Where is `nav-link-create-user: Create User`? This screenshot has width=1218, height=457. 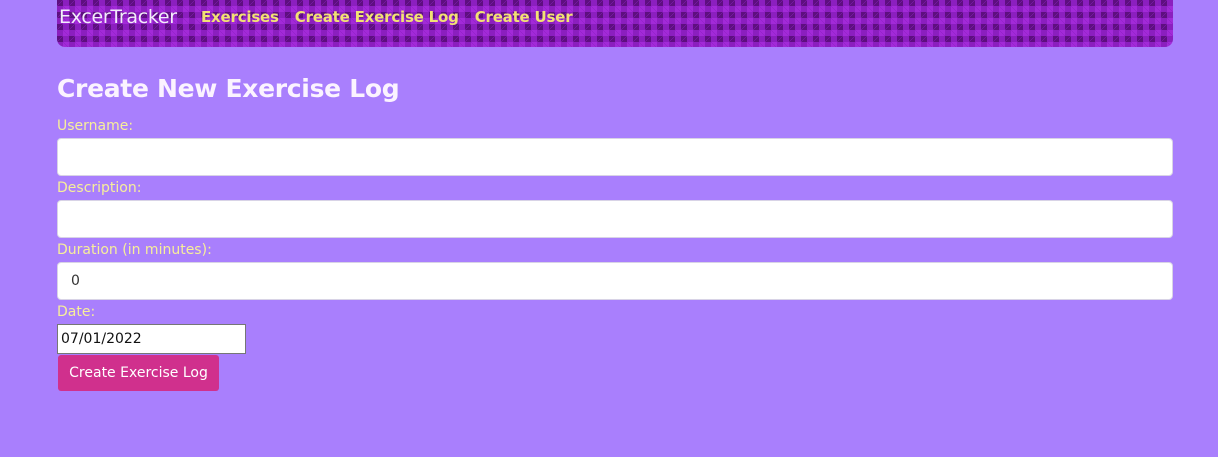
nav-link-create-user: Create User is located at coordinates (524, 17).